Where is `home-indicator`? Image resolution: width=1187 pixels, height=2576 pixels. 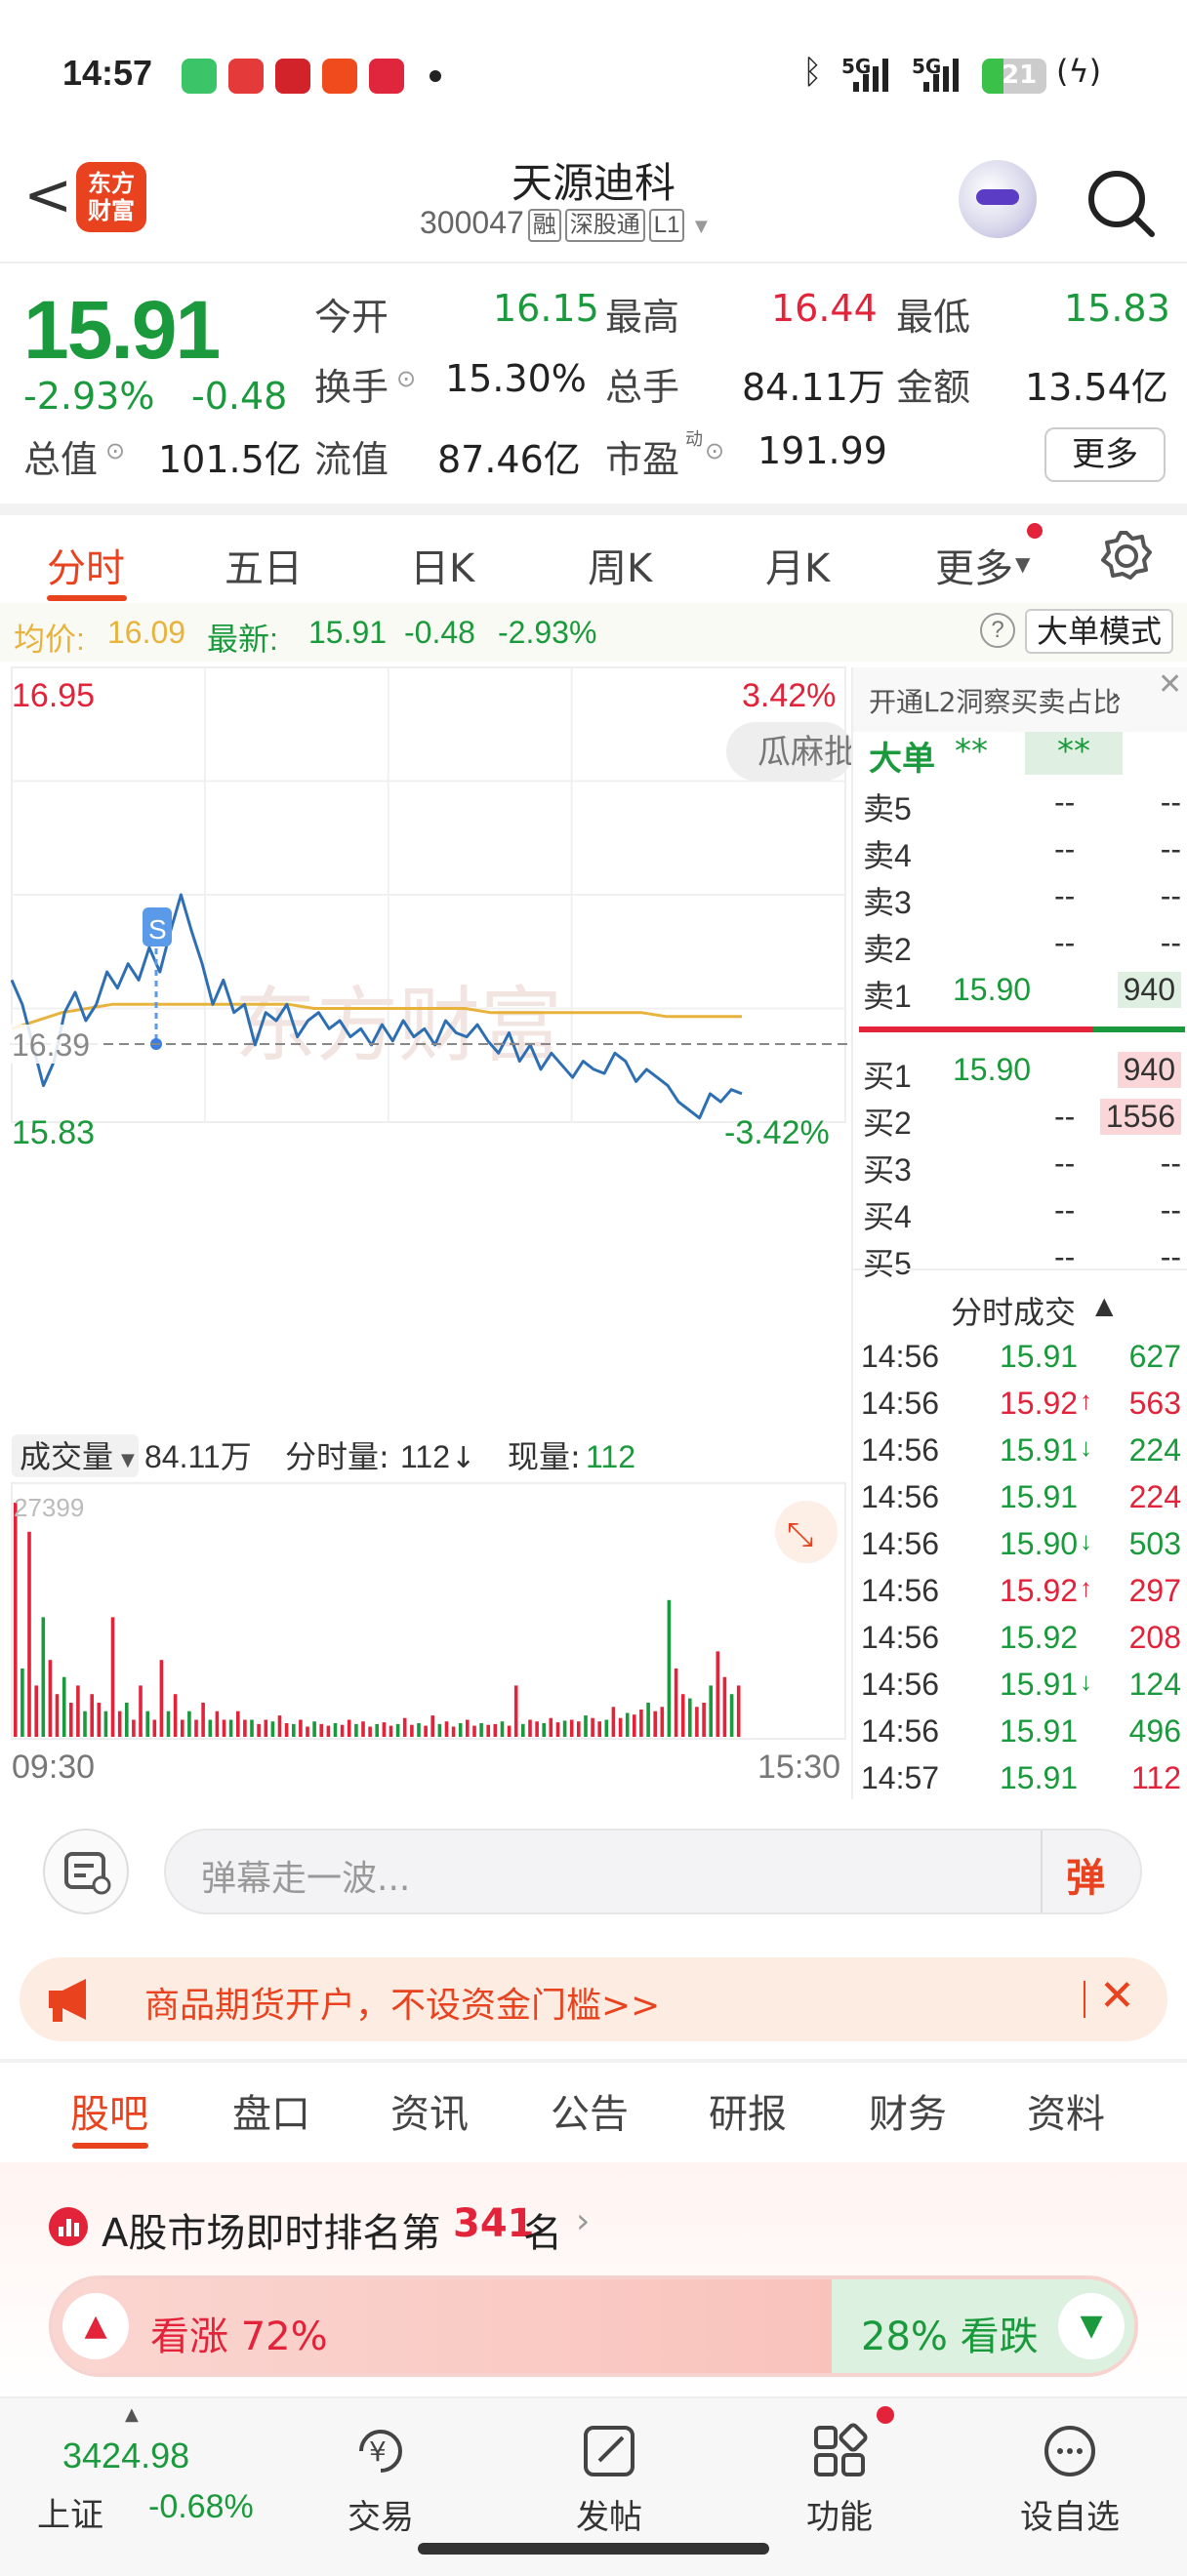
home-indicator is located at coordinates (593, 2549).